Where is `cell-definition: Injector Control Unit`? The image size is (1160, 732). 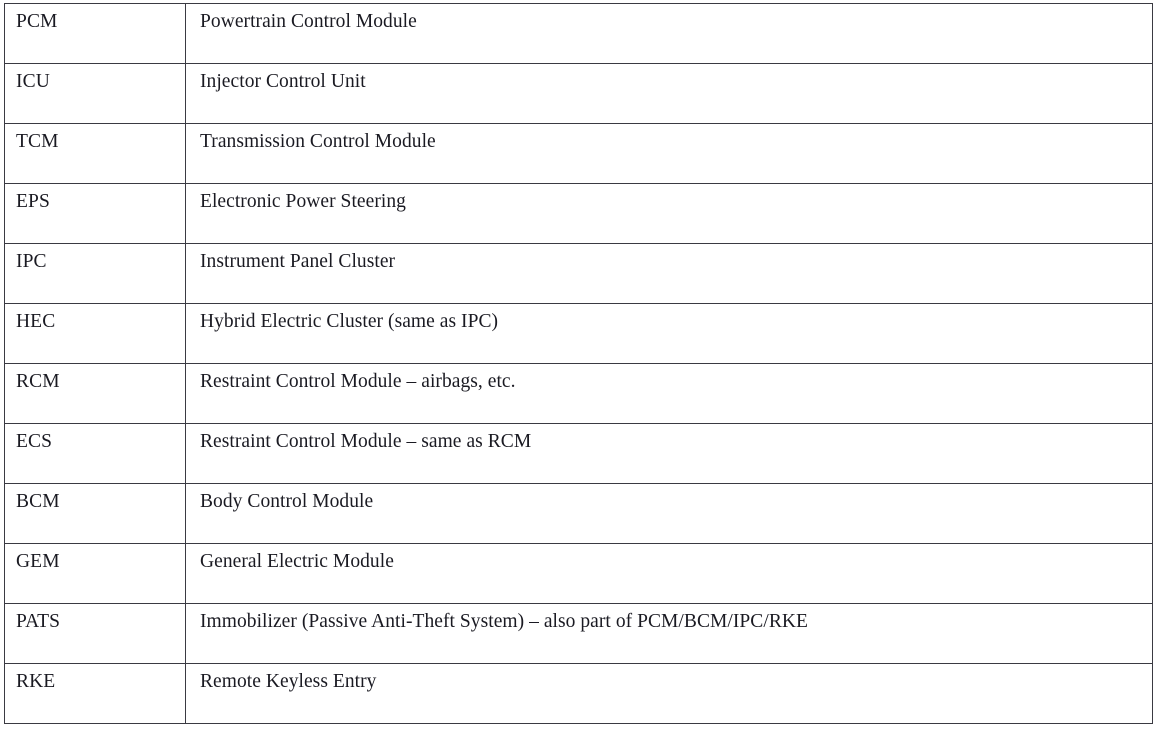
cell-definition: Injector Control Unit is located at coordinates (669, 93).